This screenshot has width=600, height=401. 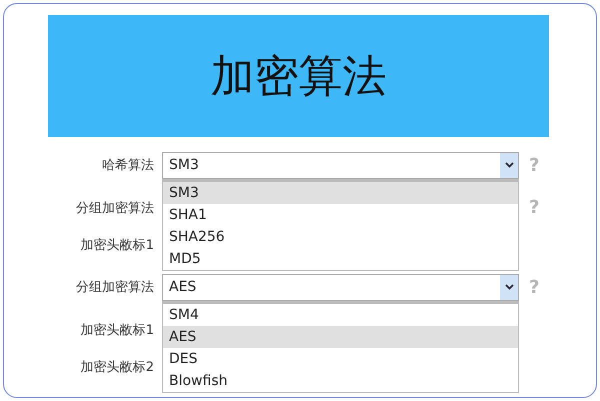 What do you see at coordinates (340, 193) in the screenshot?
I see `dropdown-option: SM3` at bounding box center [340, 193].